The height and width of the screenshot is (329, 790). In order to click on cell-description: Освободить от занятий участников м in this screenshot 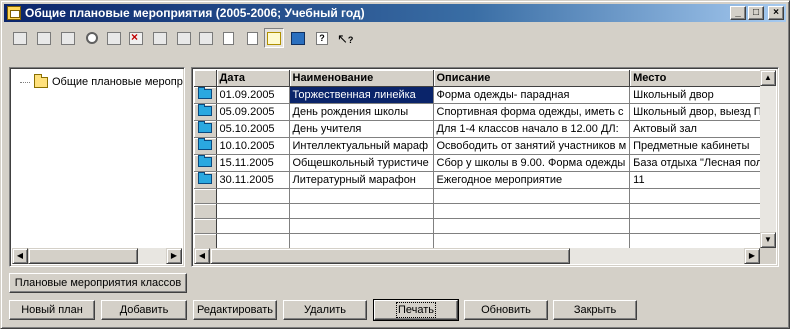, I will do `click(532, 146)`.